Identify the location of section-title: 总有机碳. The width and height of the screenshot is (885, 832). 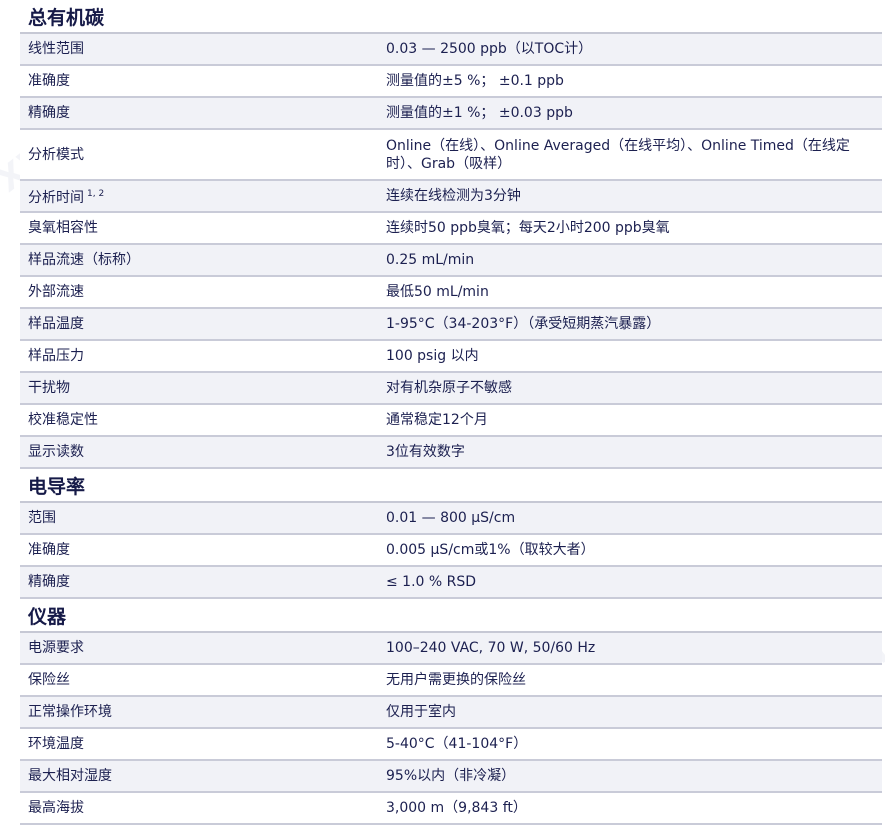
(451, 17).